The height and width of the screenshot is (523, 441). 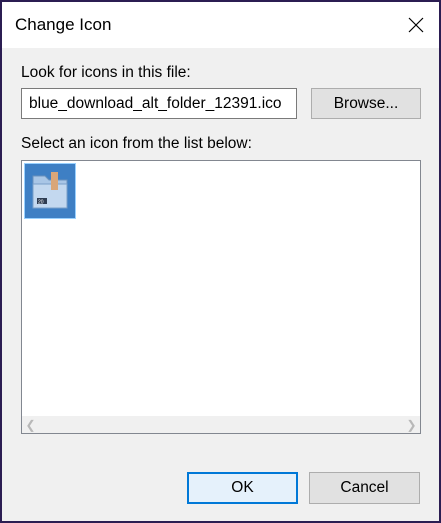 What do you see at coordinates (411, 424) in the screenshot?
I see `scroll-right-icon: ❯` at bounding box center [411, 424].